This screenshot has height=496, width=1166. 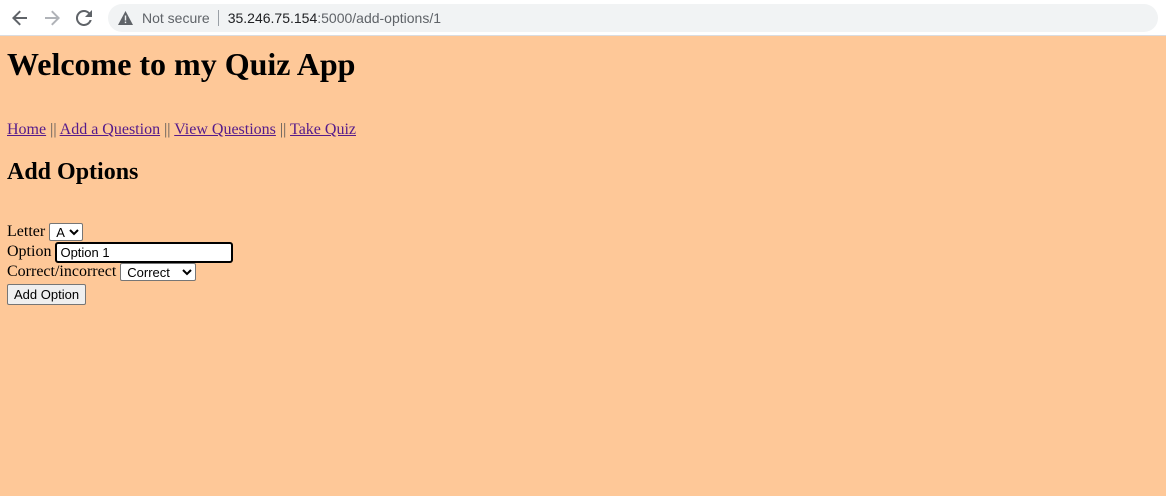 What do you see at coordinates (110, 129) in the screenshot?
I see `nav-link-add-question: Add a Question` at bounding box center [110, 129].